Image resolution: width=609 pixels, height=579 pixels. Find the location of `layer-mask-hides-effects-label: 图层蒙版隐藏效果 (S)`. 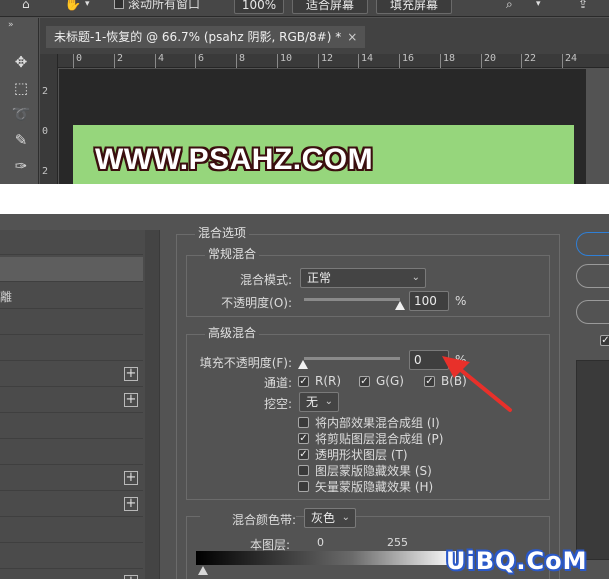

layer-mask-hides-effects-label: 图层蒙版隐藏效果 (S) is located at coordinates (373, 471).